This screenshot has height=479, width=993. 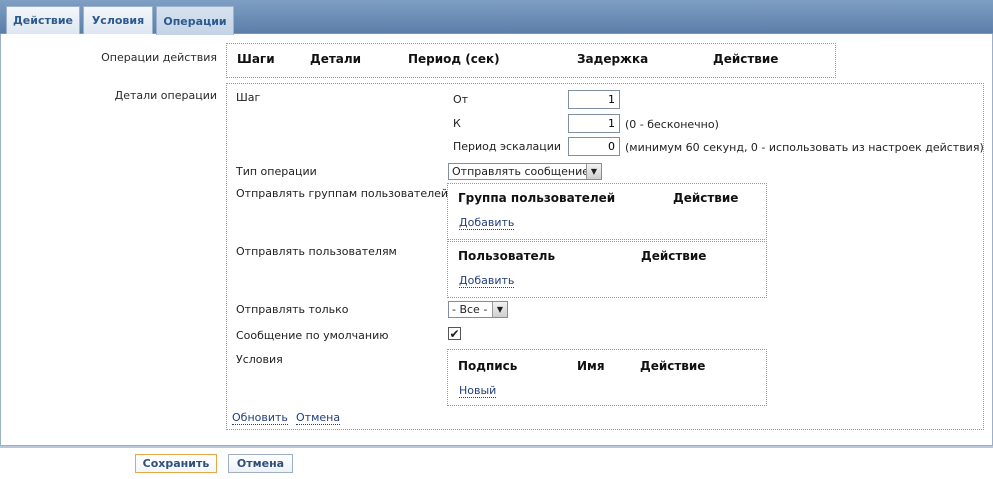 I want to click on col-user: Пользователь, so click(x=507, y=256).